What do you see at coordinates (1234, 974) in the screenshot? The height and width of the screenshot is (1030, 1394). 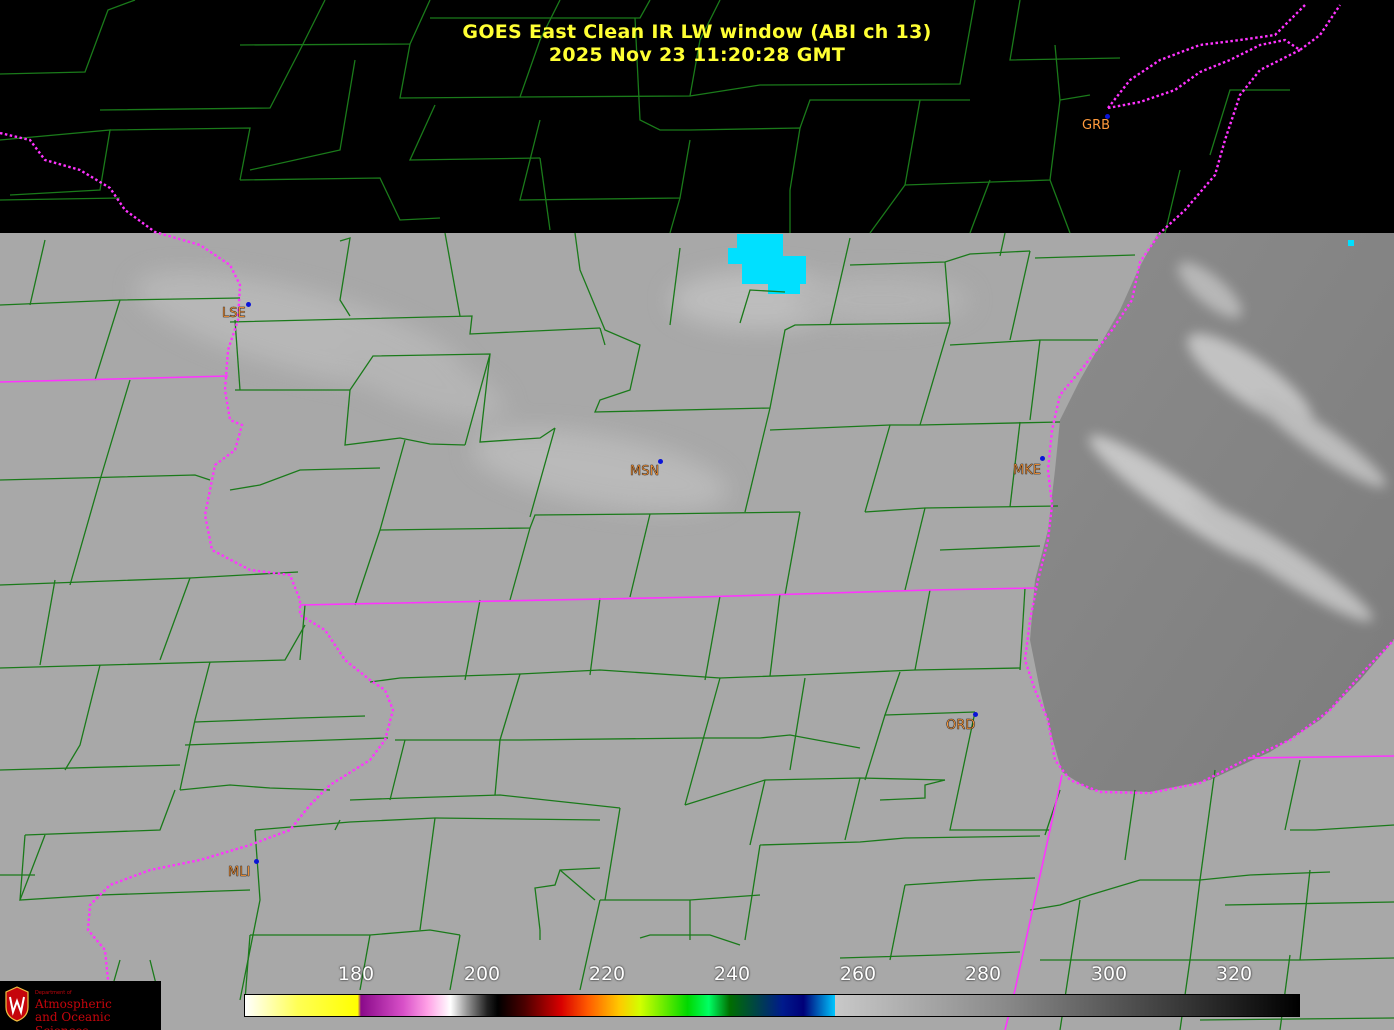 I see `colorbar-tick-label: 320` at bounding box center [1234, 974].